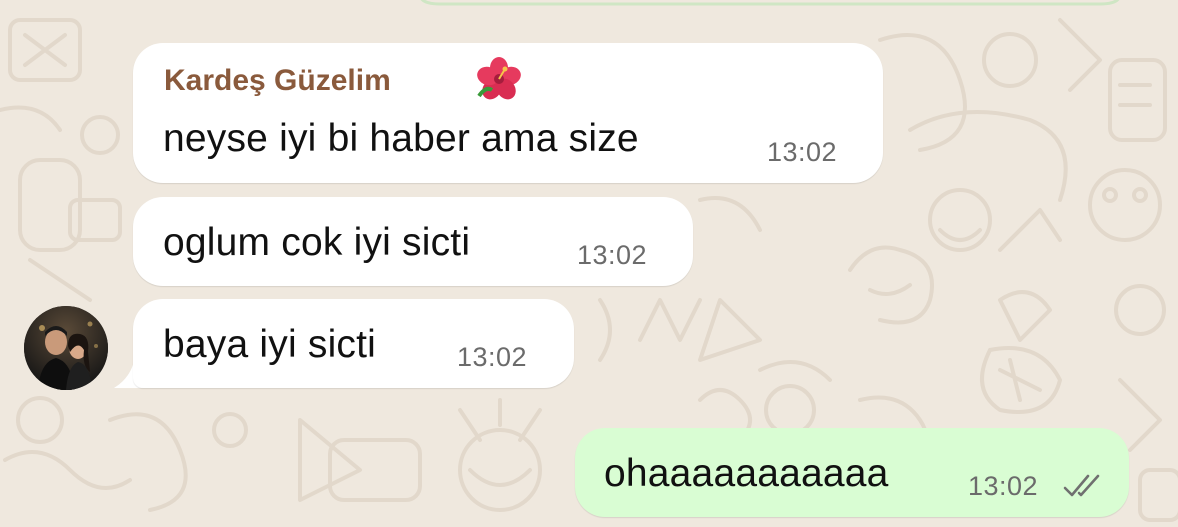  I want to click on avatar-photo, so click(66, 348).